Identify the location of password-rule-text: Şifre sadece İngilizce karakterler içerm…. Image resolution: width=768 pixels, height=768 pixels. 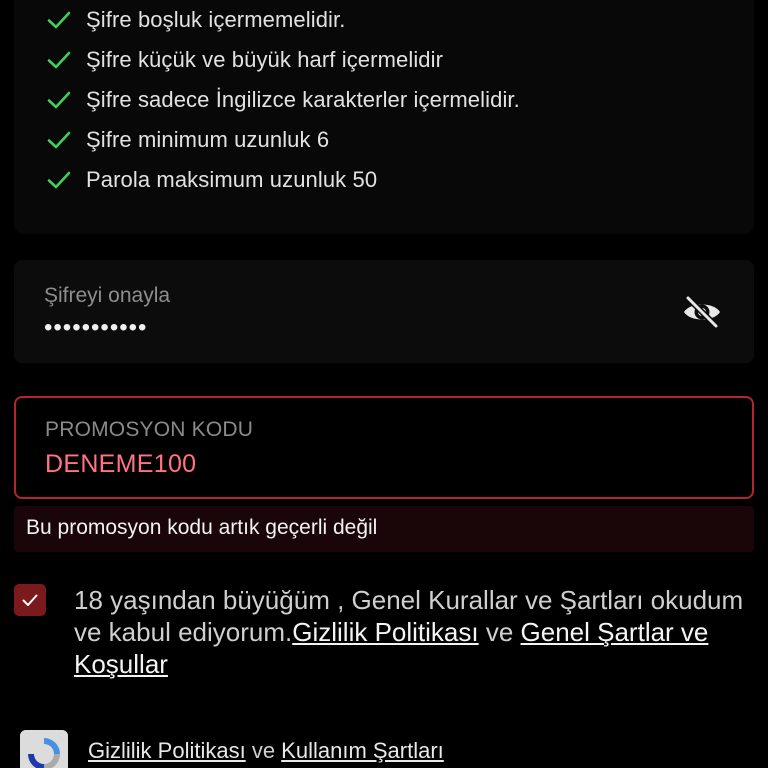
(303, 99).